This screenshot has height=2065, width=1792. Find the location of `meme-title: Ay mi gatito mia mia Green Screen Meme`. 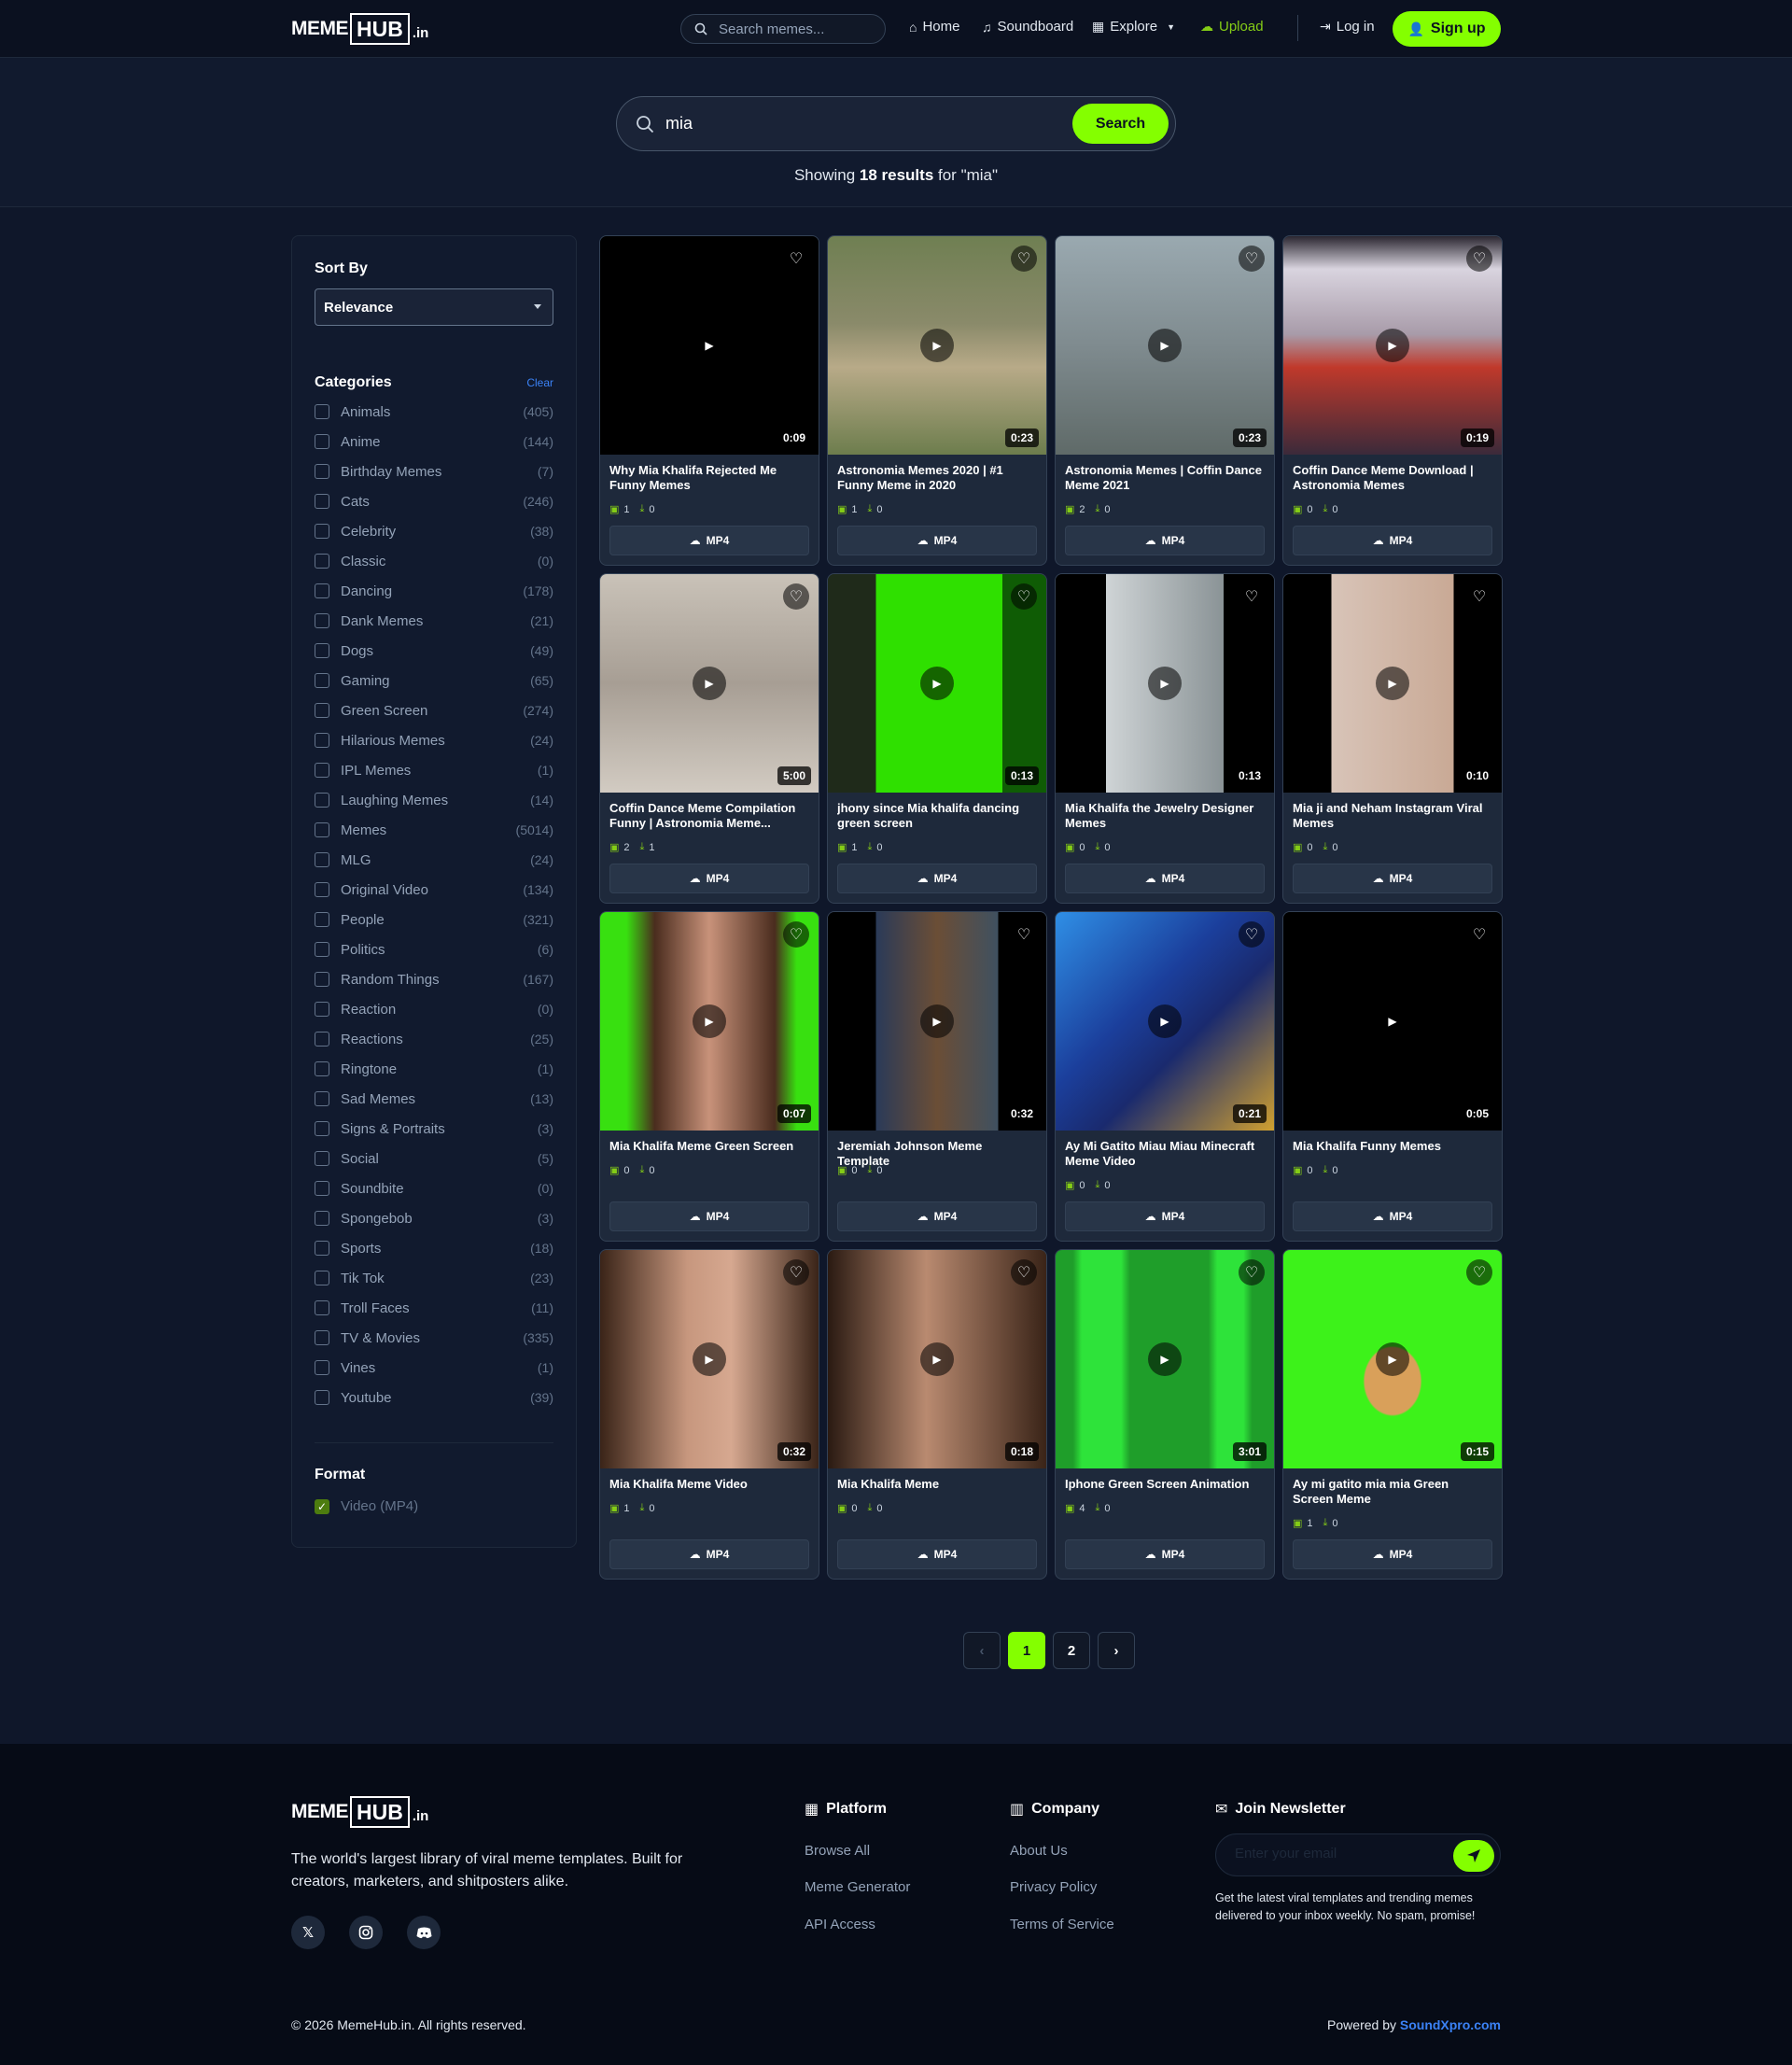

meme-title: Ay mi gatito mia mia Green Screen Meme is located at coordinates (1392, 1492).